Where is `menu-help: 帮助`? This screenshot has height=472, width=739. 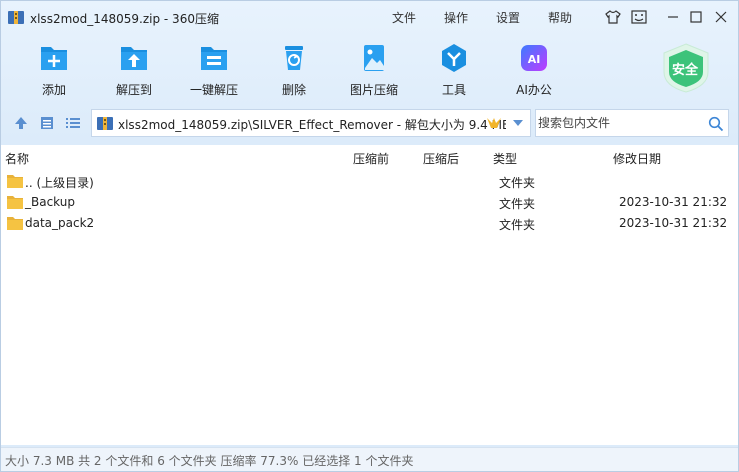
menu-help: 帮助 is located at coordinates (560, 17).